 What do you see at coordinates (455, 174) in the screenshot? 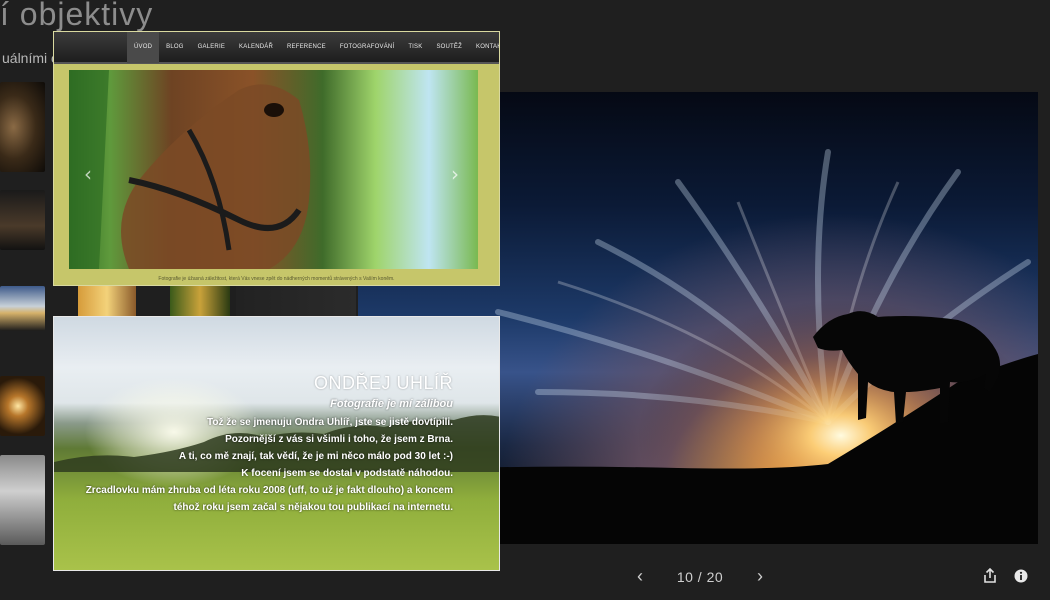
I see `slider-next-icon: ›` at bounding box center [455, 174].